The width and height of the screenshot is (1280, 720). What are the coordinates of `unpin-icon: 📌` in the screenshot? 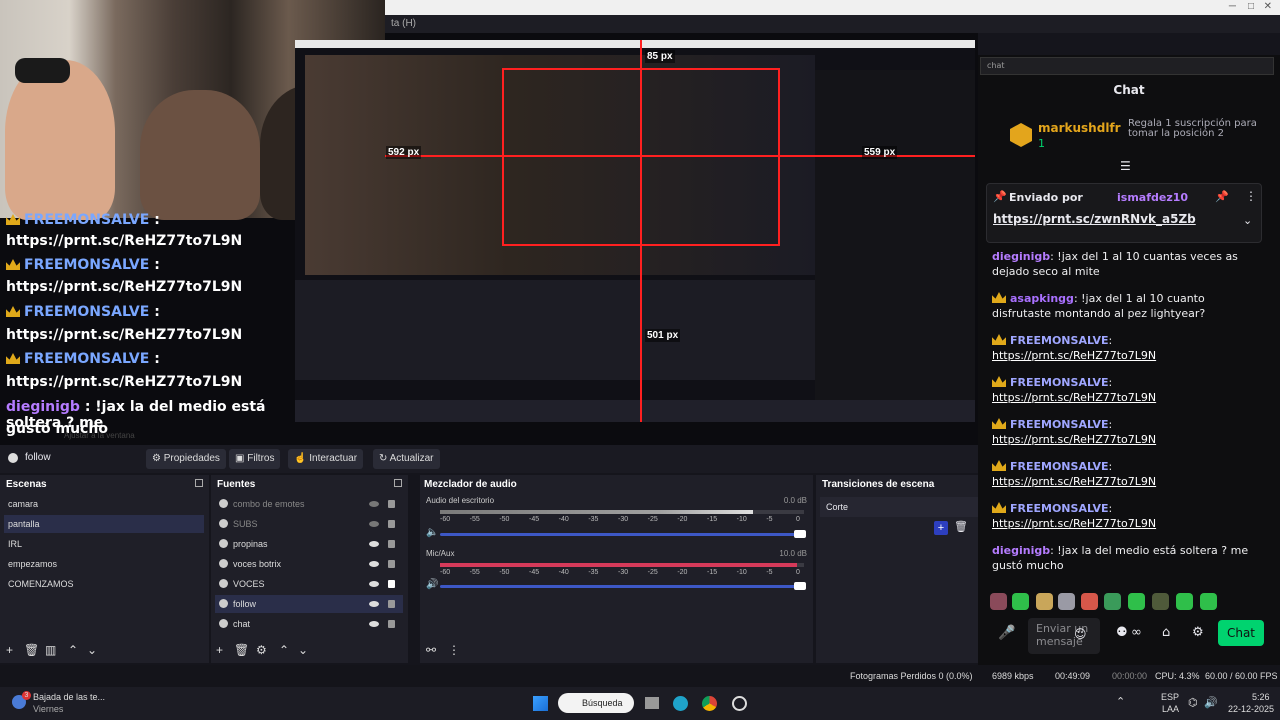 It's located at (1222, 196).